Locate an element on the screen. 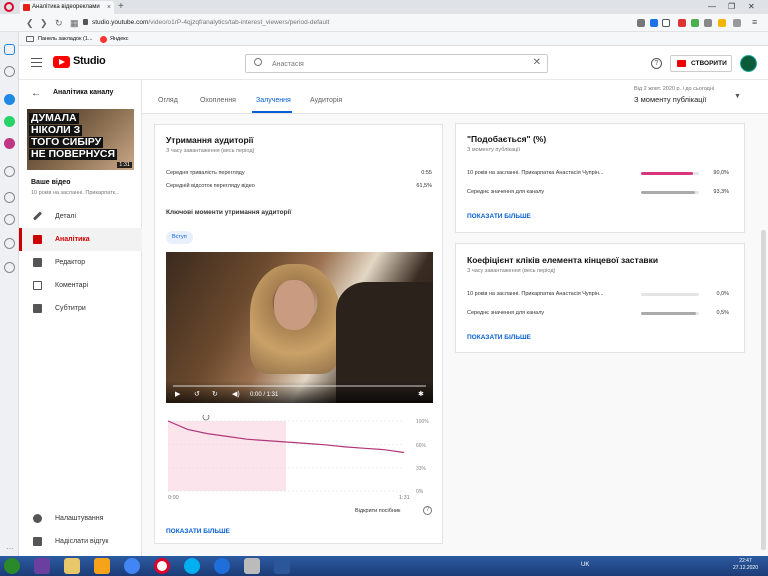 The height and width of the screenshot is (576, 768). period-select: З моменту публікації is located at coordinates (670, 99).